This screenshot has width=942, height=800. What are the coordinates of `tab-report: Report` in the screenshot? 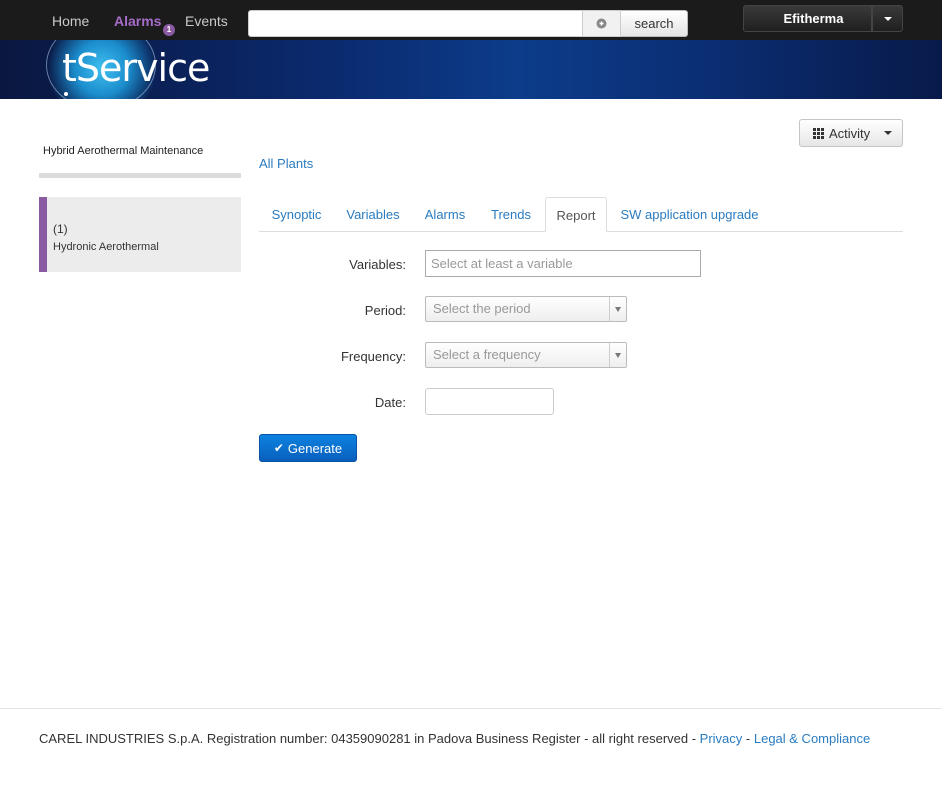 It's located at (576, 214).